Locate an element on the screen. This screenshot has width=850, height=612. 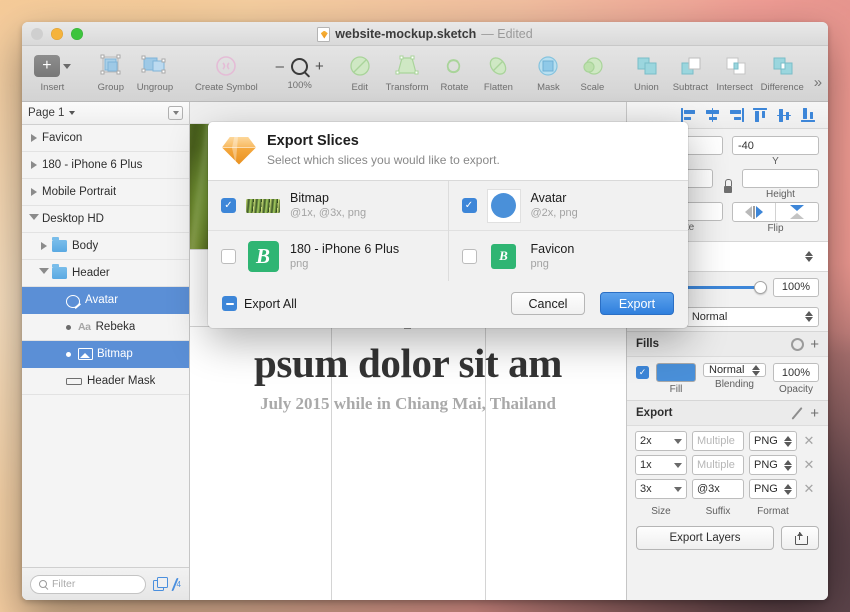
duplicate-artboards-icon is located at coordinates (160, 584).